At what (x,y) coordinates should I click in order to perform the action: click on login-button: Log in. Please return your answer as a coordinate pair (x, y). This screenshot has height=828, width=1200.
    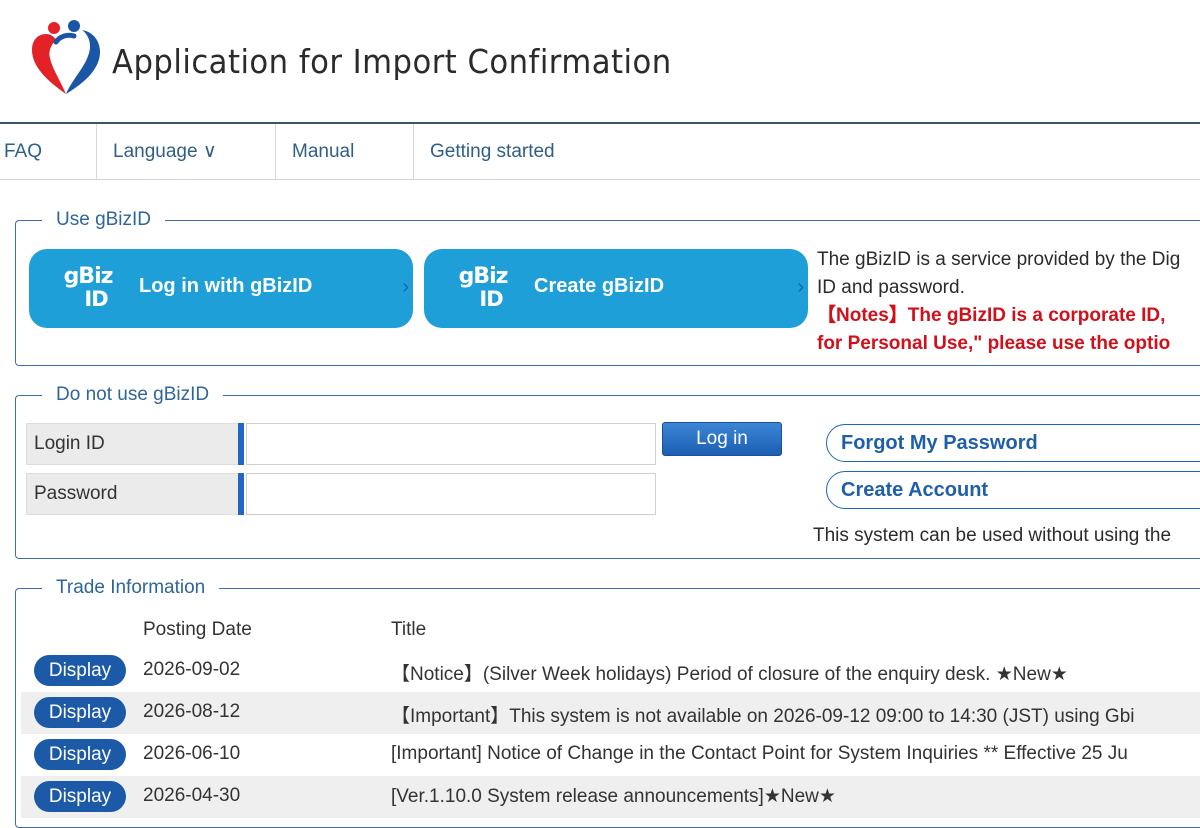
    Looking at the image, I should click on (722, 439).